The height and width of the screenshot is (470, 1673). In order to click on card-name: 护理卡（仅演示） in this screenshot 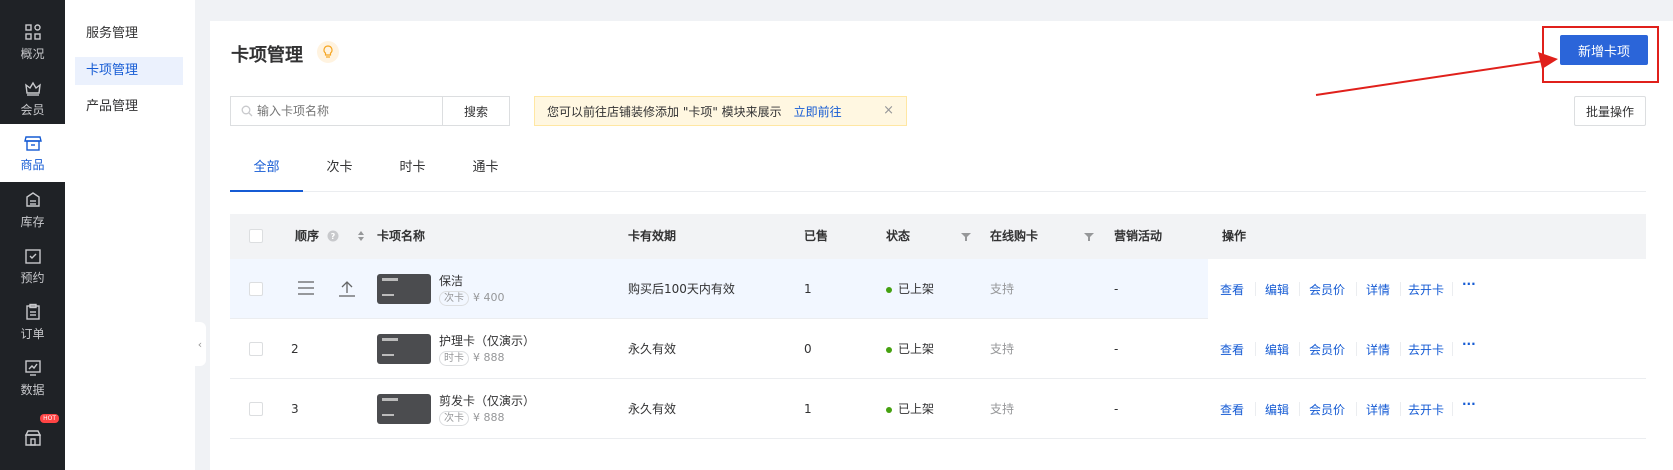, I will do `click(487, 341)`.